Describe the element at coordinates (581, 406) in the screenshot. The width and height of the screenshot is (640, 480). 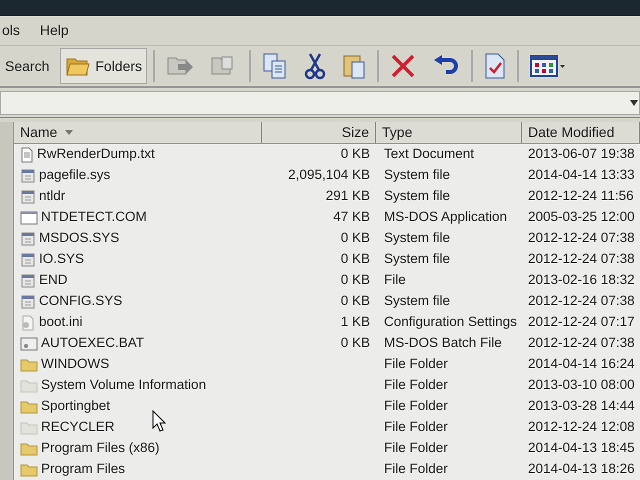
I see `date-modified: 2013-03-28 14:44` at that location.